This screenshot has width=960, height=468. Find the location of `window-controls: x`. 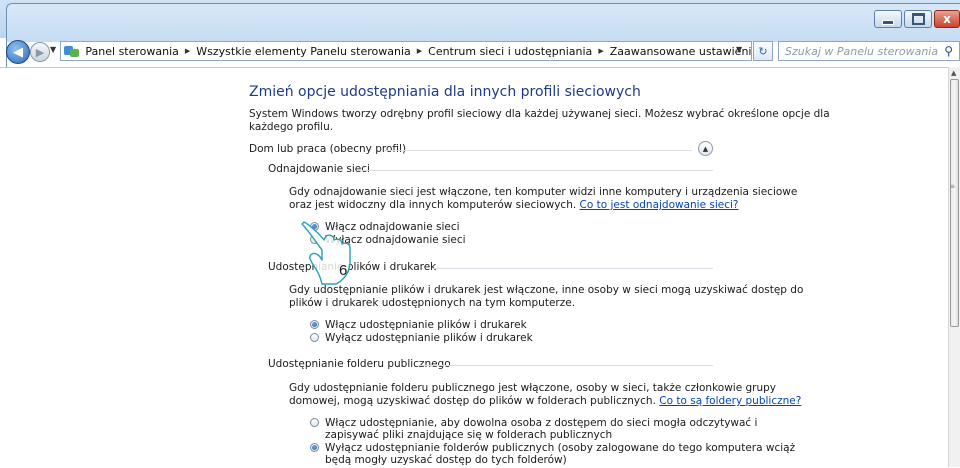

window-controls: x is located at coordinates (916, 19).